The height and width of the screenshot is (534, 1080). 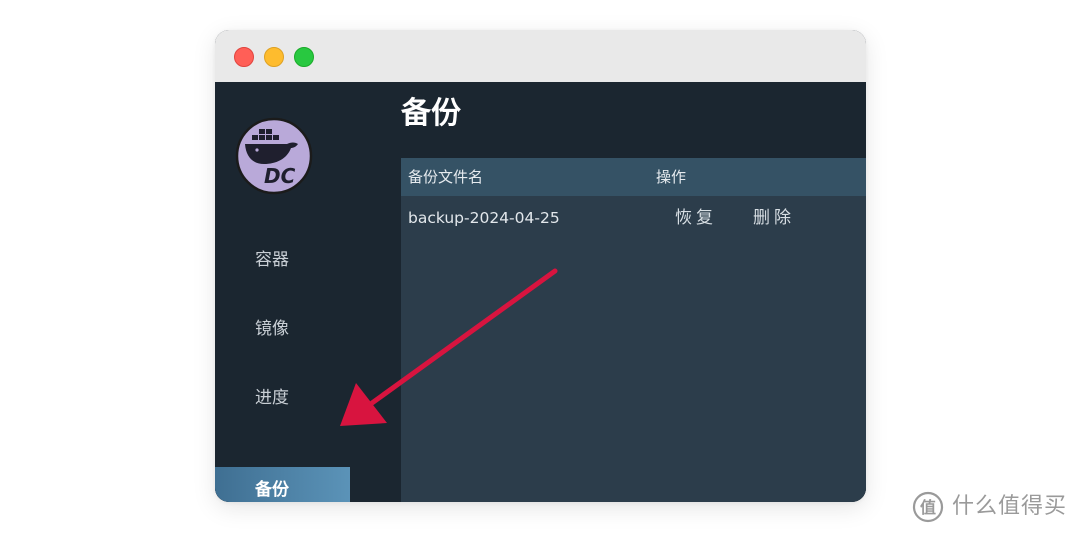 What do you see at coordinates (633, 177) in the screenshot?
I see `table-header: 备份文件名 操作` at bounding box center [633, 177].